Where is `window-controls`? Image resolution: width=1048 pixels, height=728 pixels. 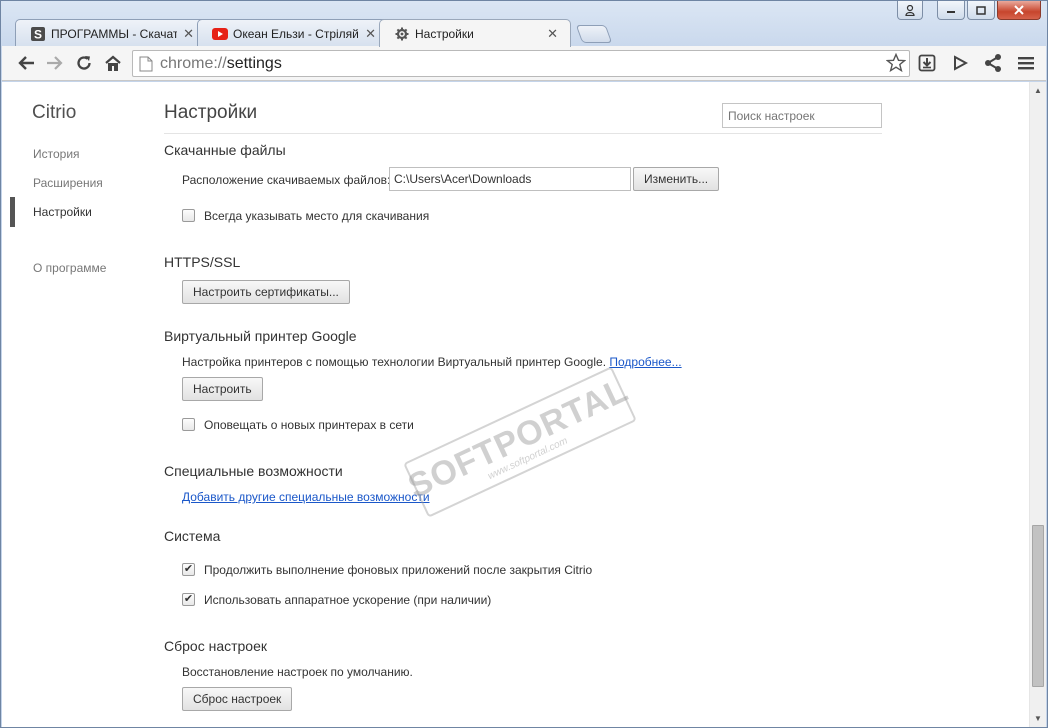 window-controls is located at coordinates (969, 10).